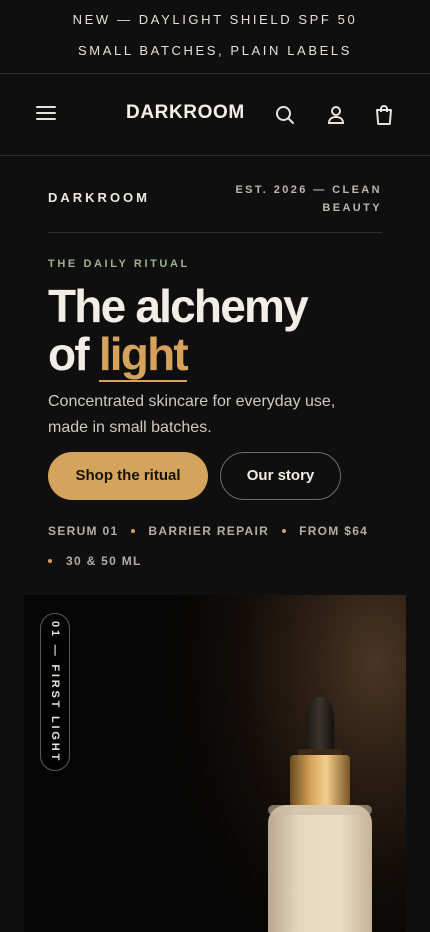 The height and width of the screenshot is (932, 430). I want to click on visual-tag: 01 — FIRST LIGHT, so click(55, 692).